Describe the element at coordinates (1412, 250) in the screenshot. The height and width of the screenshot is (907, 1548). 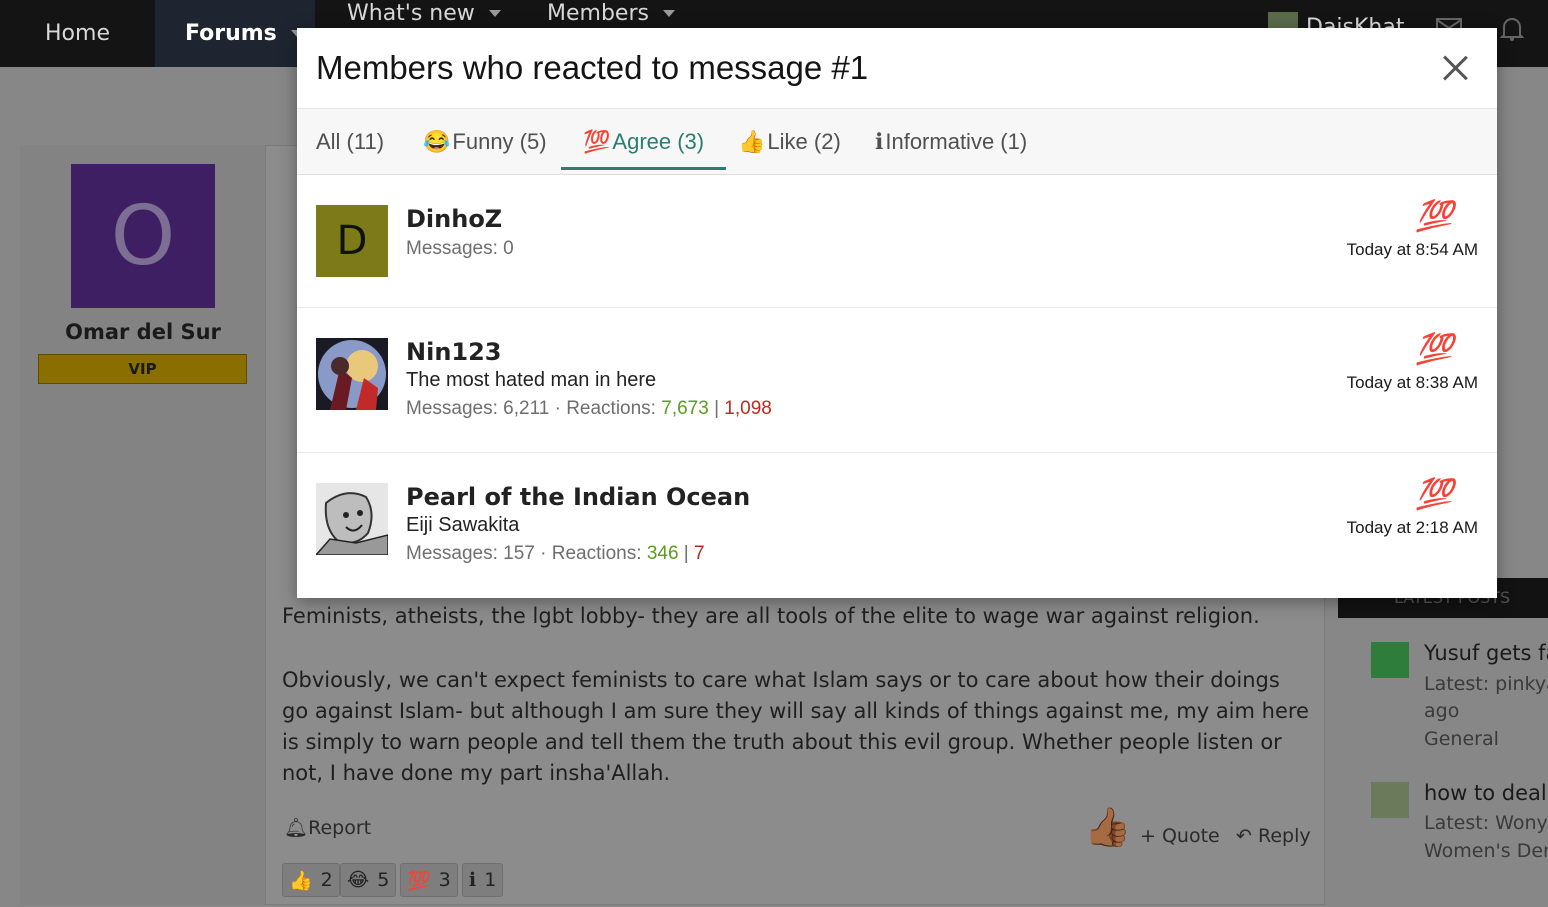
I see `reaction-time: Today at 8:54 AM` at that location.